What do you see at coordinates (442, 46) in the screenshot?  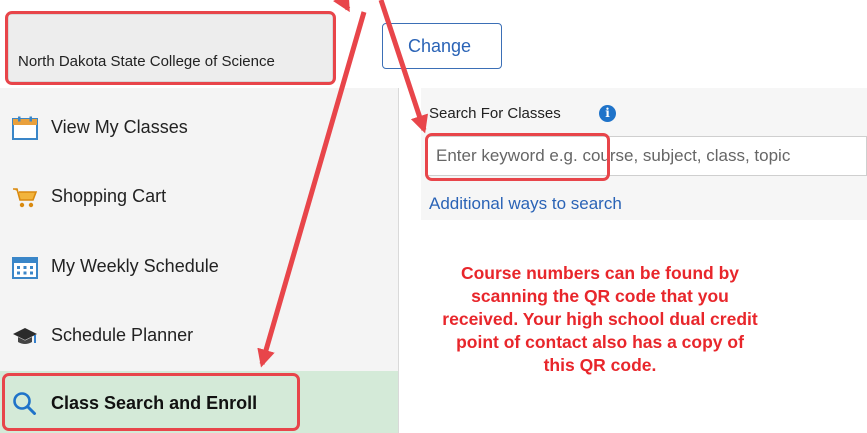 I see `change-institution-button: Change` at bounding box center [442, 46].